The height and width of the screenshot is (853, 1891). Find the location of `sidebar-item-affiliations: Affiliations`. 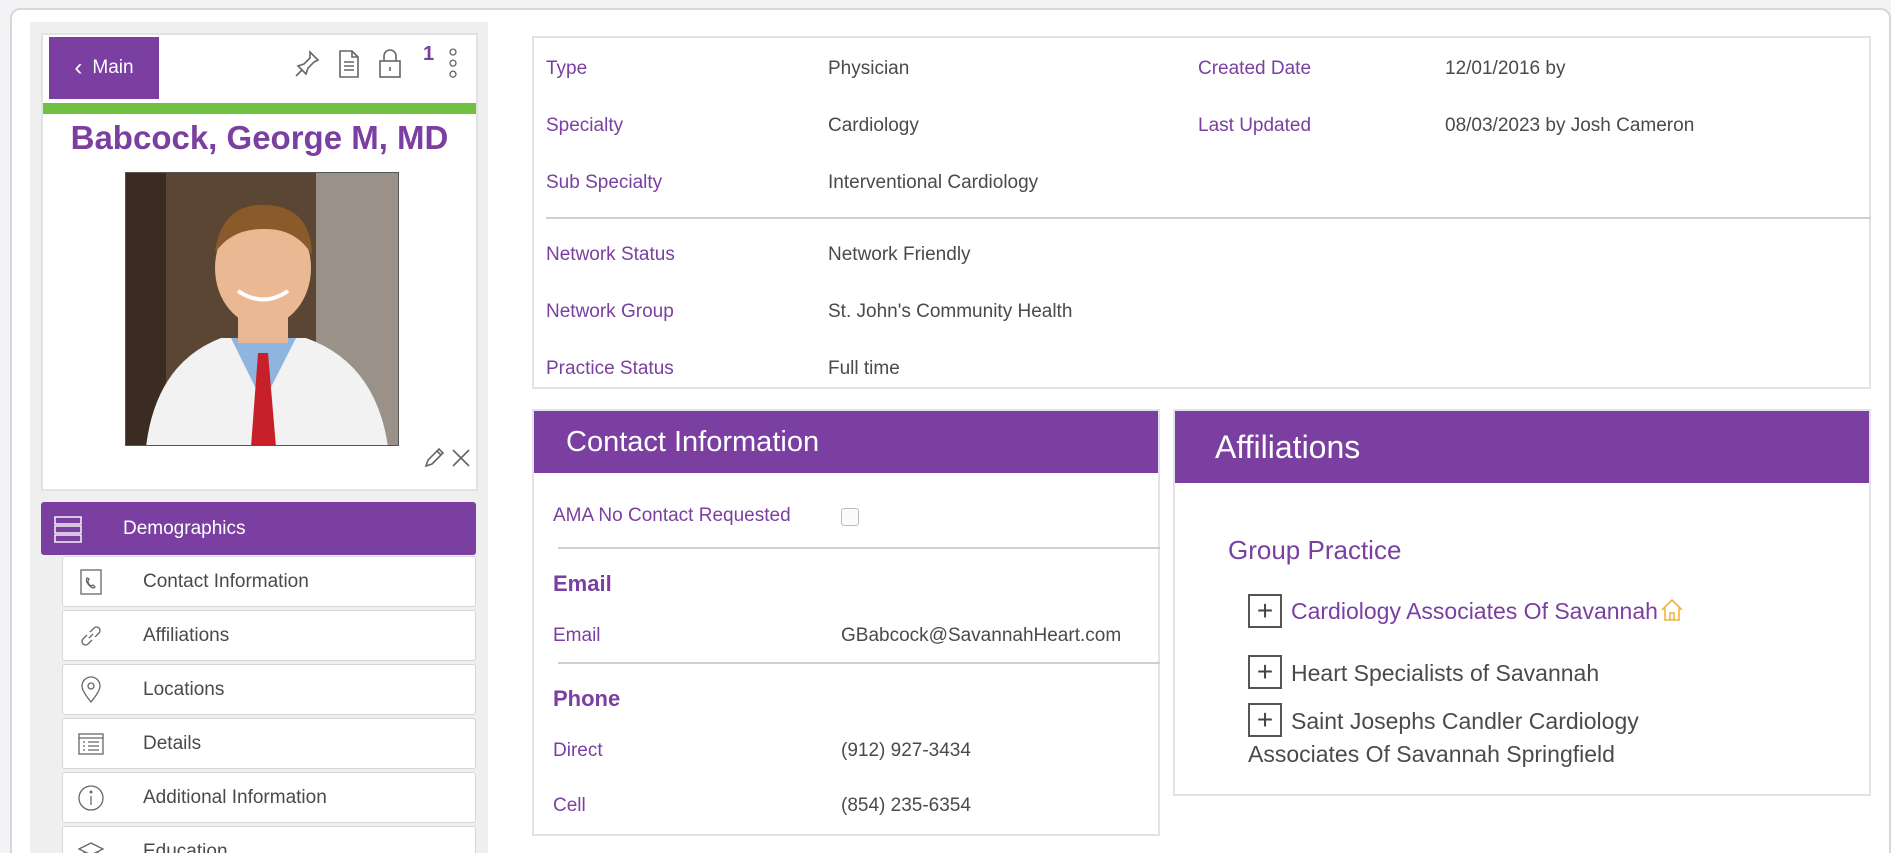

sidebar-item-affiliations: Affiliations is located at coordinates (269, 635).